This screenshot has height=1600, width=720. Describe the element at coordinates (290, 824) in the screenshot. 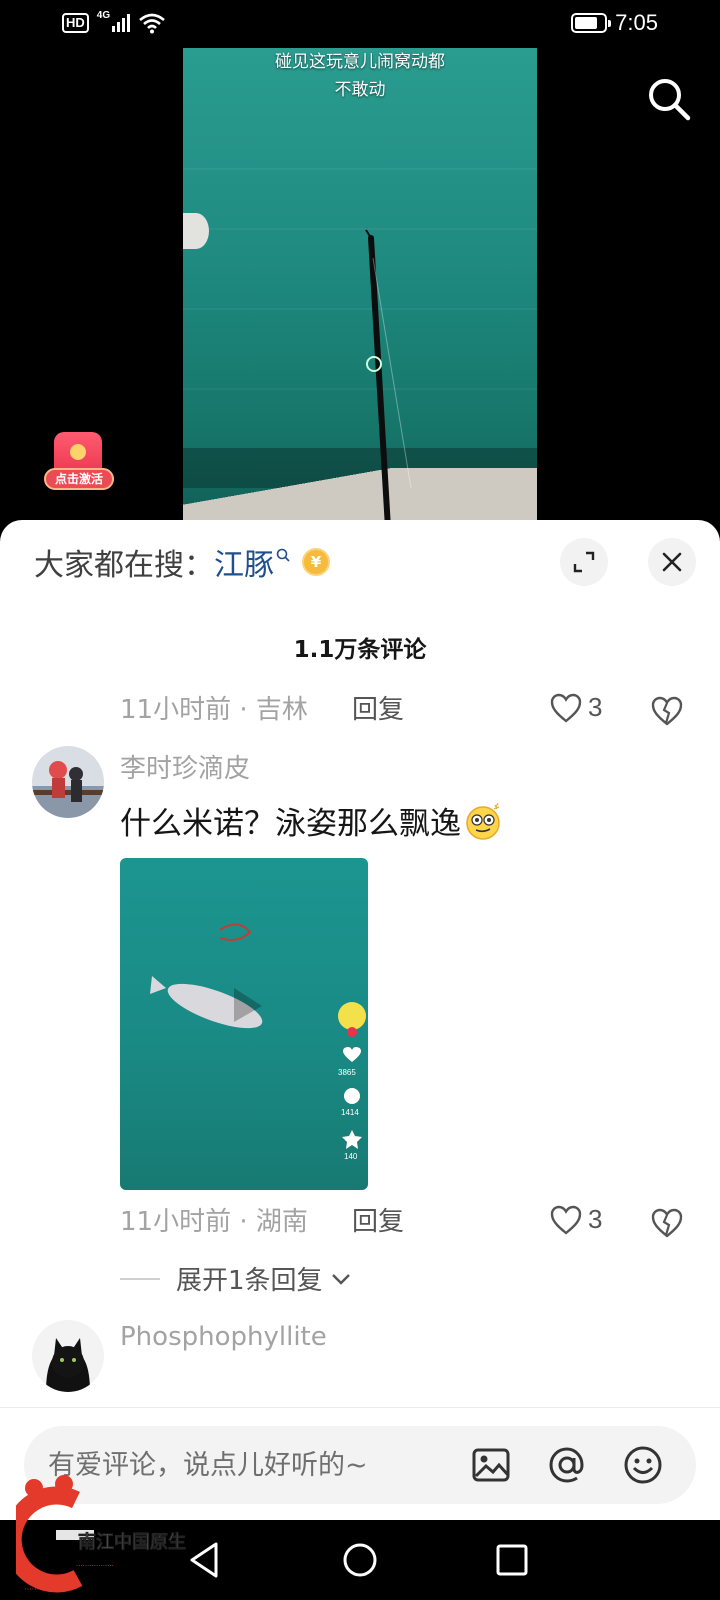

I see `comment-body: 什么米诺？泳姿那么飘逸` at that location.